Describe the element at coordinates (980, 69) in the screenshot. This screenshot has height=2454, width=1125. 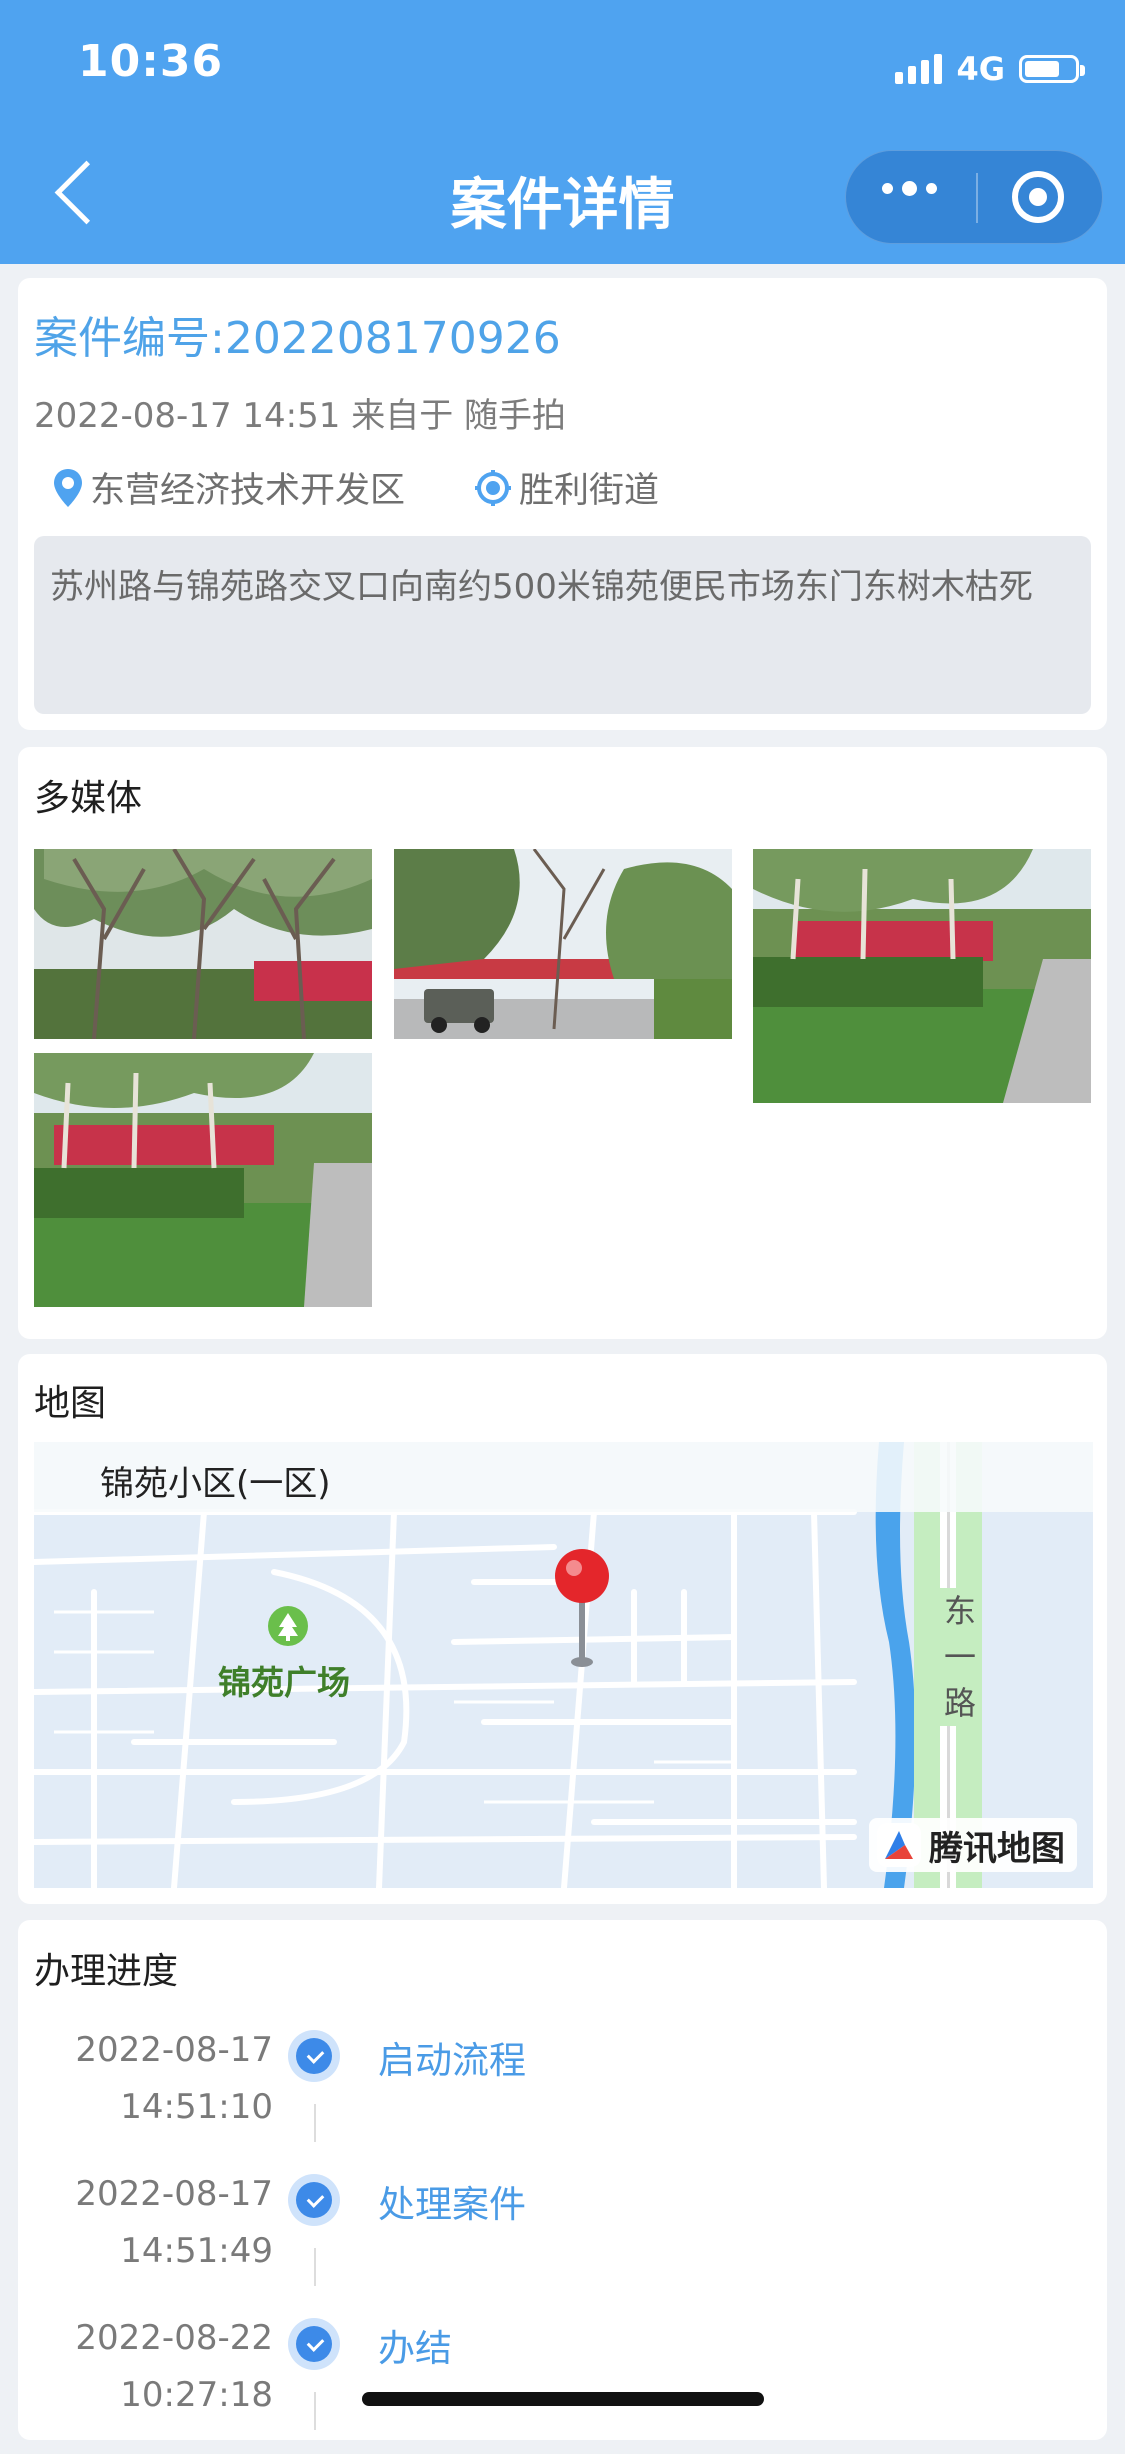
I see `network-type: 4G` at that location.